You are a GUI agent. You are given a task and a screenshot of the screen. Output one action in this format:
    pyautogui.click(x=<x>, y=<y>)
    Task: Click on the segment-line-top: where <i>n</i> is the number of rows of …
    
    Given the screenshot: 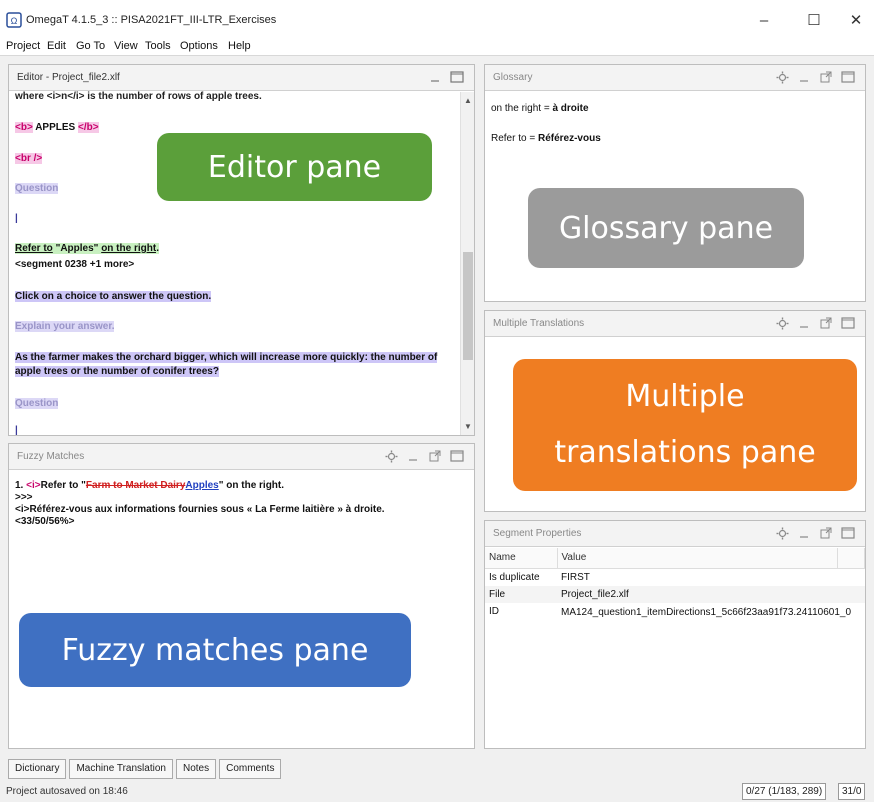 What is the action you would take?
    pyautogui.click(x=138, y=96)
    